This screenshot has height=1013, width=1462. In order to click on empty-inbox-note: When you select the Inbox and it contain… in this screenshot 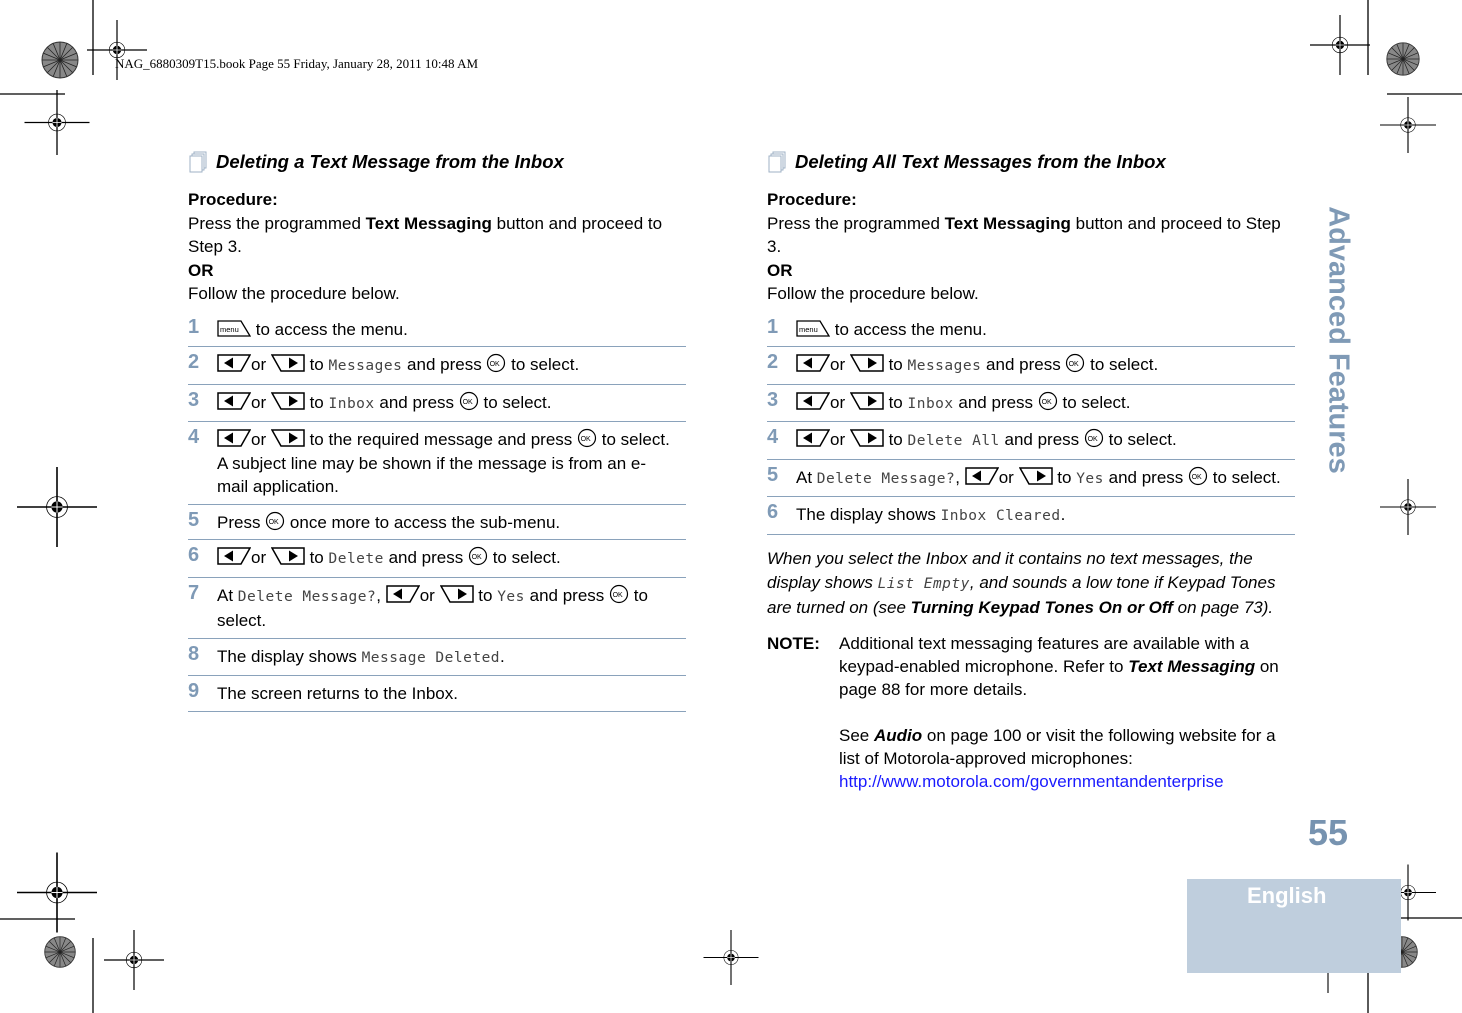, I will do `click(1031, 583)`.